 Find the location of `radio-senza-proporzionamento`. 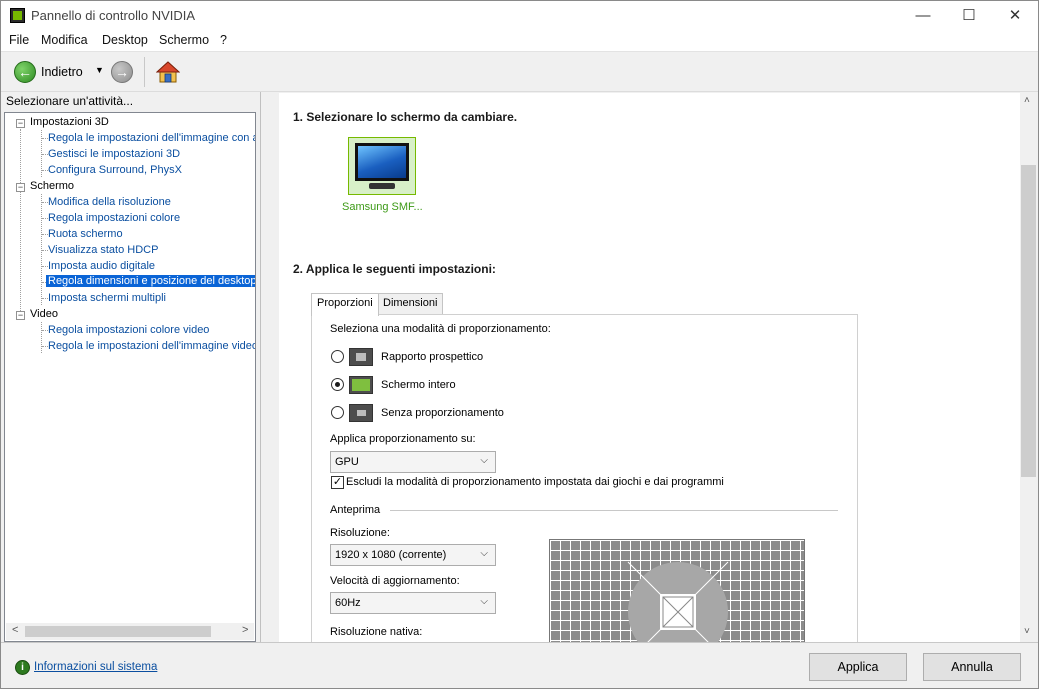

radio-senza-proporzionamento is located at coordinates (337, 412).